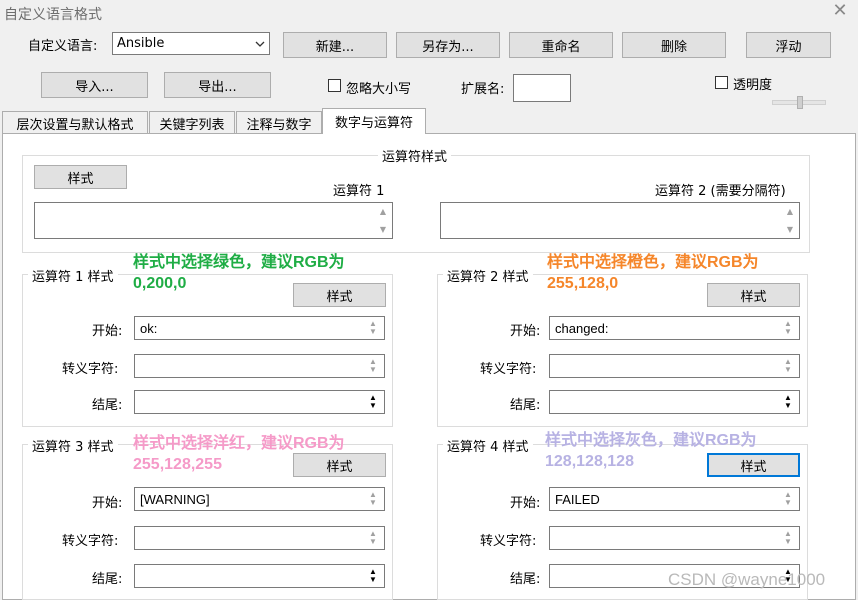 This screenshot has width=858, height=600. I want to click on operator1-end-field: ▲ ▼, so click(259, 402).